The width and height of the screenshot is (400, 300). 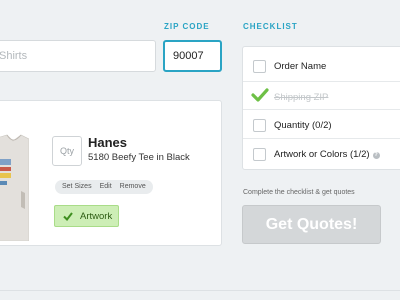 I want to click on divider, so click(x=200, y=290).